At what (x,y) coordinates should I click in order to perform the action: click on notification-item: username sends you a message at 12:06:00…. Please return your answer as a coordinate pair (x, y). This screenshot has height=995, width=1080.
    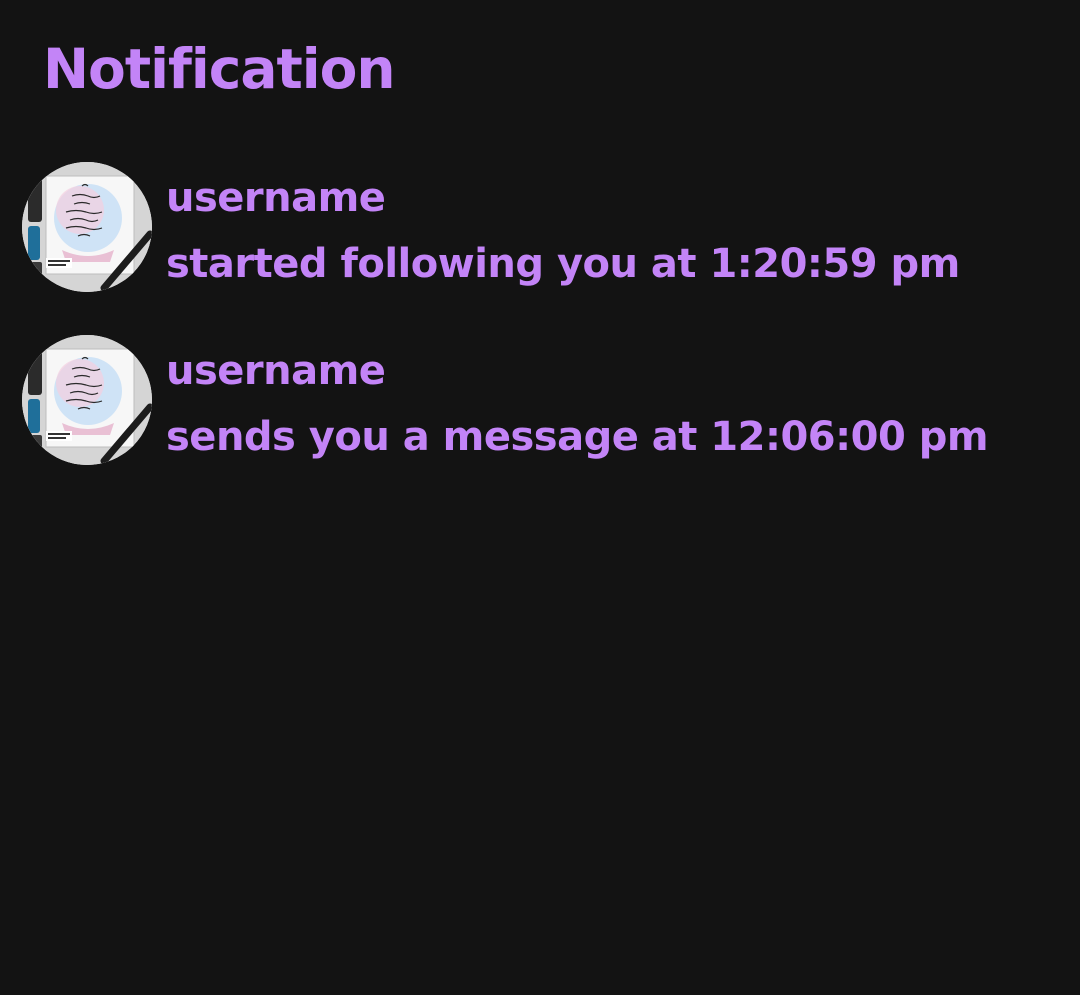
    Looking at the image, I should click on (542, 400).